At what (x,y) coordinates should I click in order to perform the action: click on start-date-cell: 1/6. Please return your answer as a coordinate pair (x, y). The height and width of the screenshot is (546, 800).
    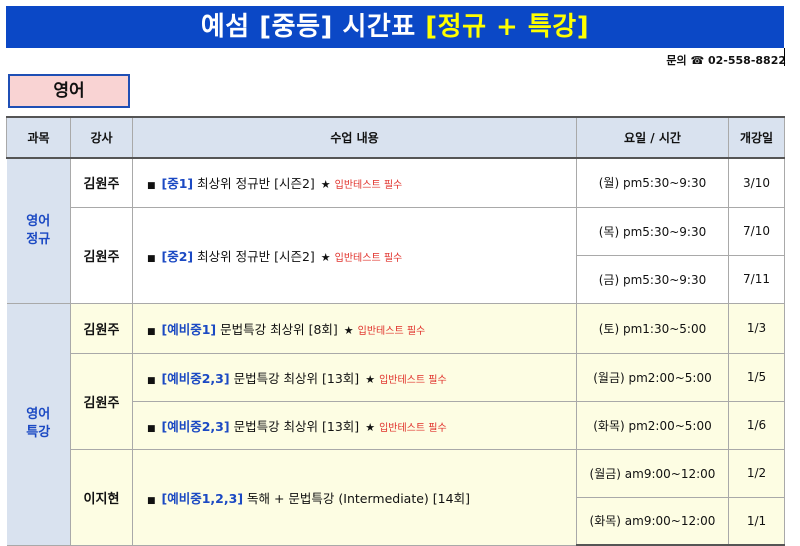
    Looking at the image, I should click on (756, 425).